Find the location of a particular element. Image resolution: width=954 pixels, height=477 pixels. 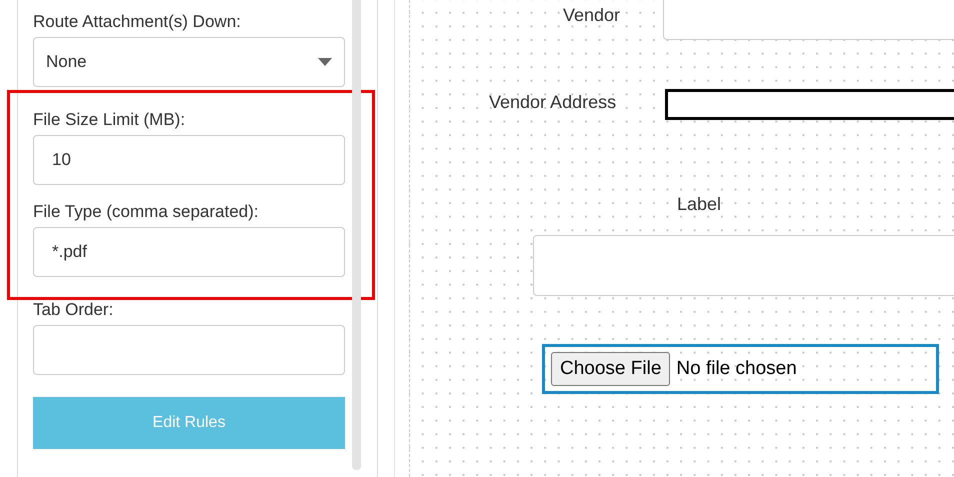

choose-file-button: Choose File is located at coordinates (610, 369).